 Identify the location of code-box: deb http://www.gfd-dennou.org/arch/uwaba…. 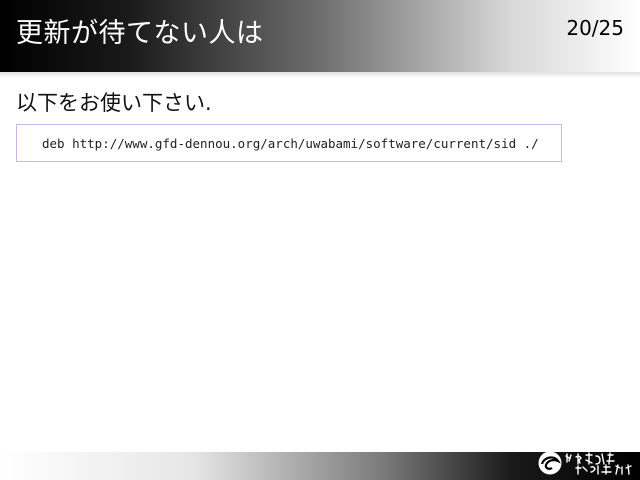
(289, 143).